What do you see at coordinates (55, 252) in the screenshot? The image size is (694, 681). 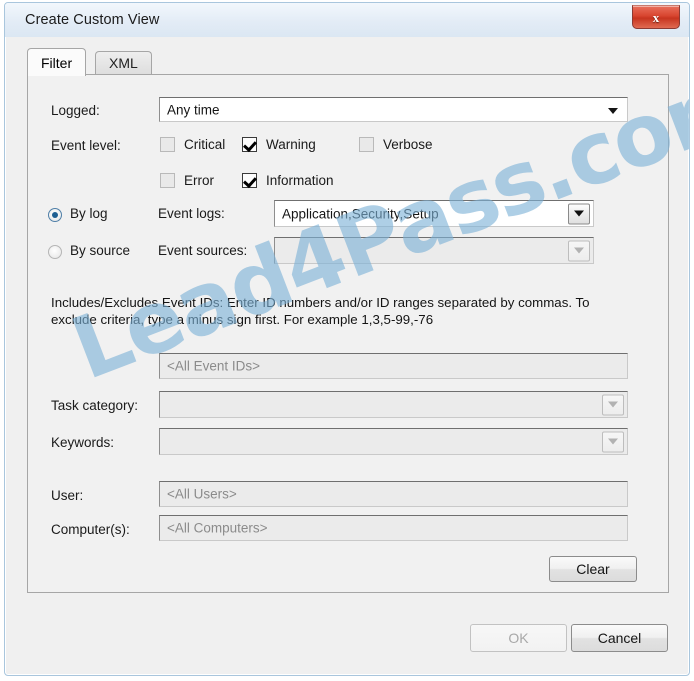 I see `radio-by-source` at bounding box center [55, 252].